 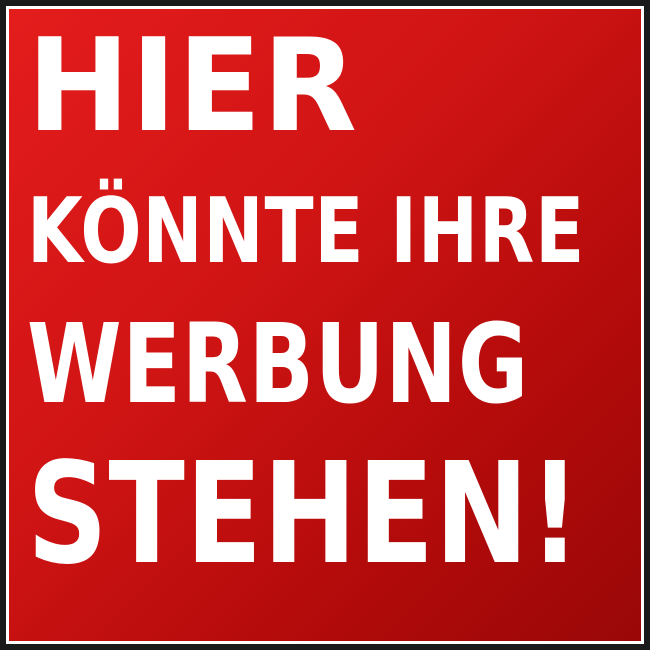 I want to click on sign-line-koennte-ihre: KÖNNTE IHRE, so click(x=306, y=231).